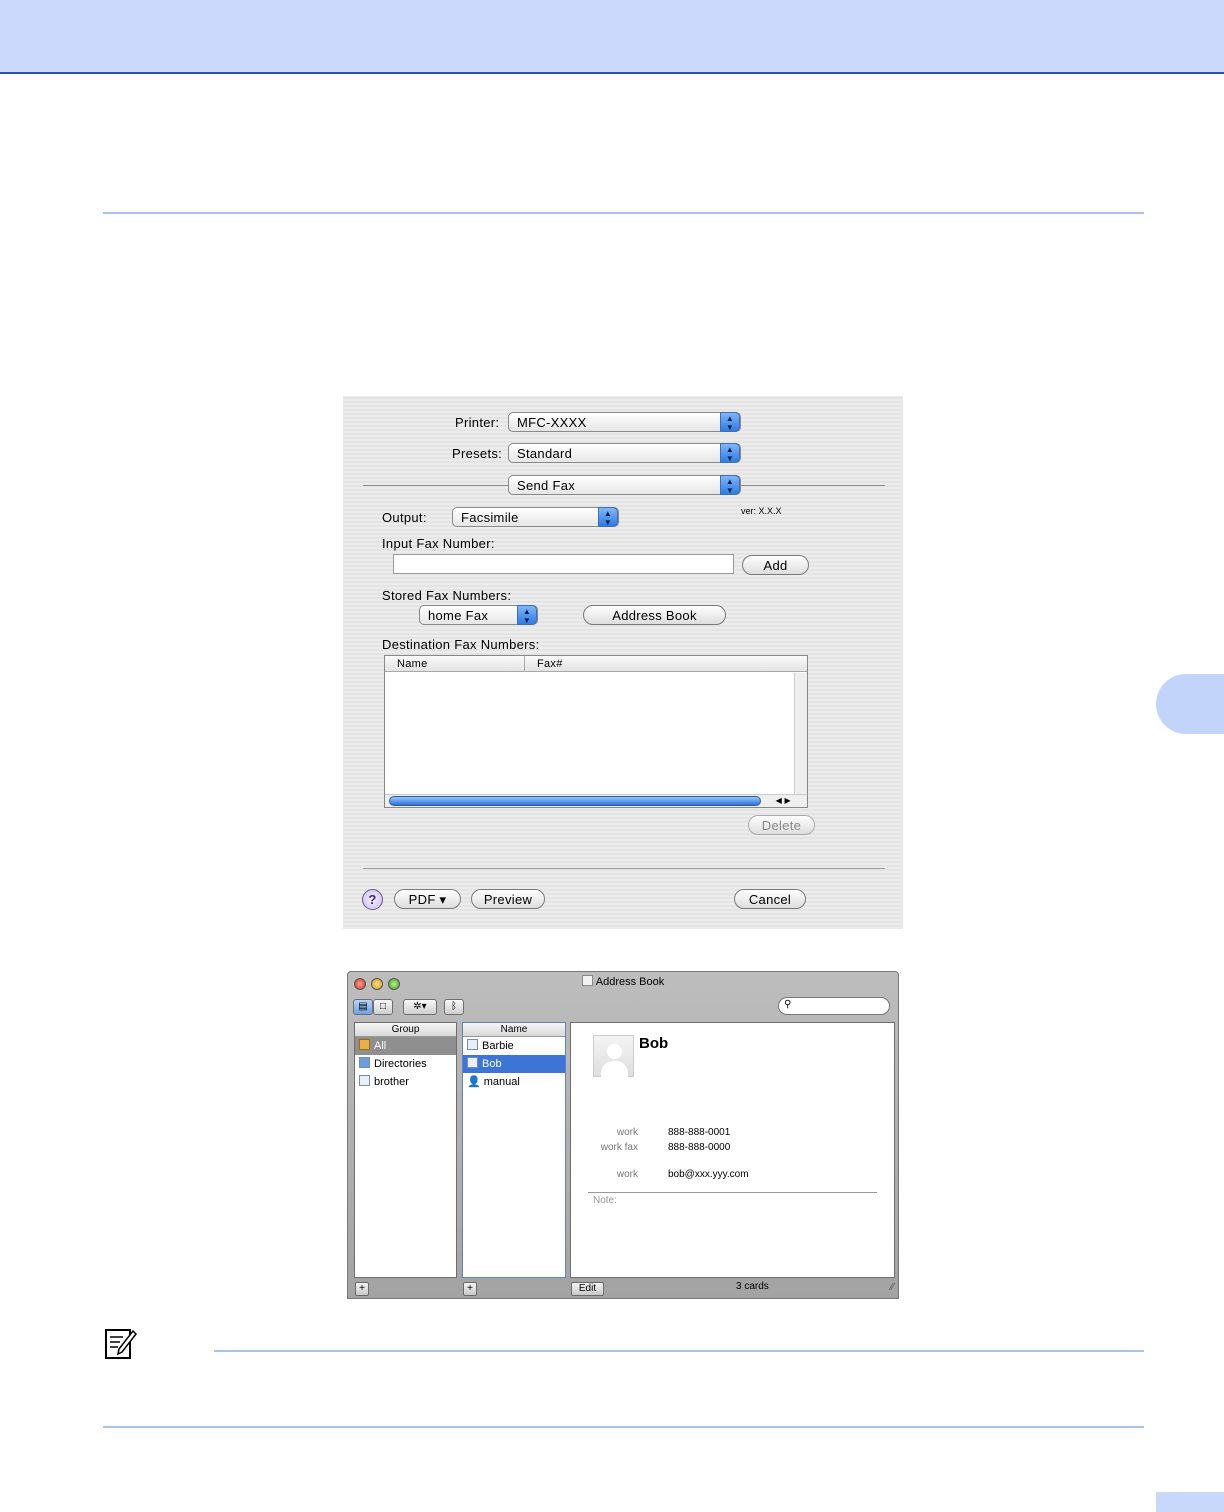 This screenshot has height=1512, width=1224. I want to click on vertical-scrollbar, so click(800, 734).